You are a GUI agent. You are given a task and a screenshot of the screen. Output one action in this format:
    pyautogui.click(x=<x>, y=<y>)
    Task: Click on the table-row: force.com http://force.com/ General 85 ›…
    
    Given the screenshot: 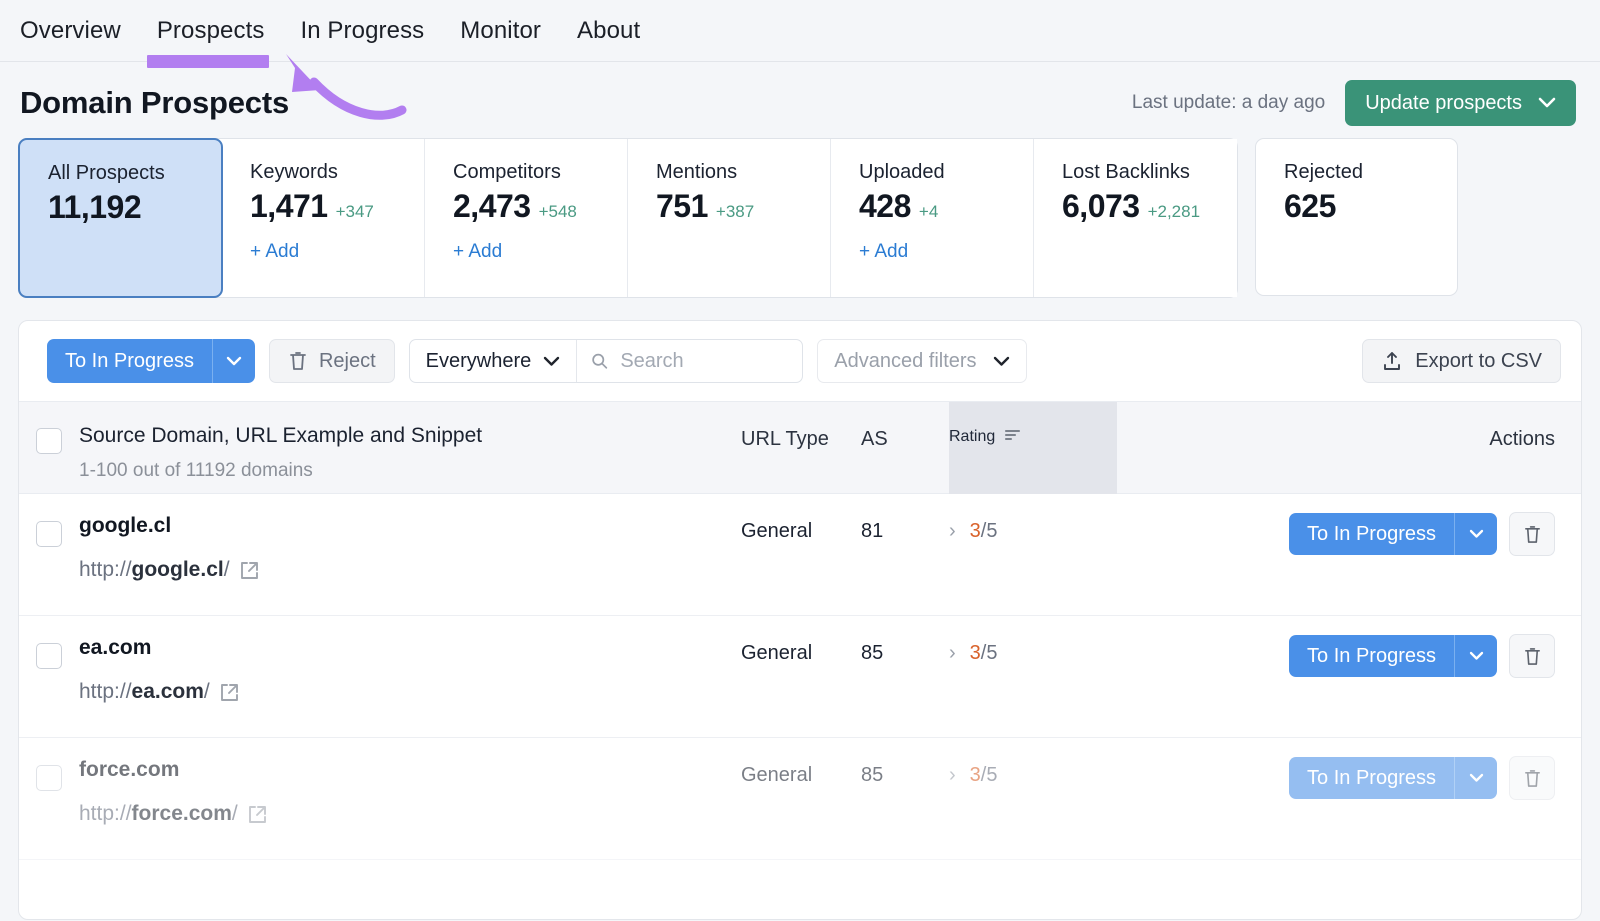 What is the action you would take?
    pyautogui.click(x=800, y=799)
    